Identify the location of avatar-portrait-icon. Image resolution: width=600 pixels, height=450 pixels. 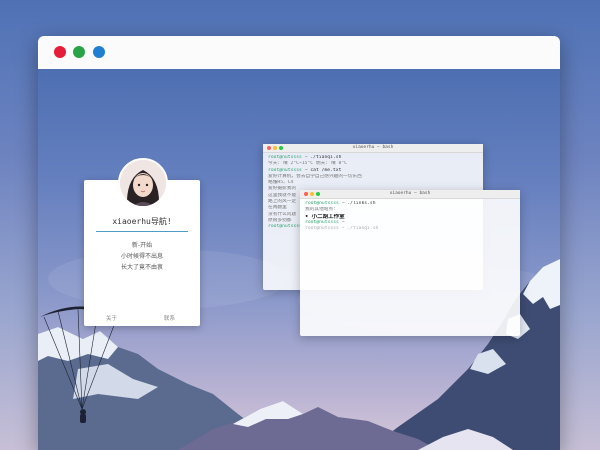
(143, 183).